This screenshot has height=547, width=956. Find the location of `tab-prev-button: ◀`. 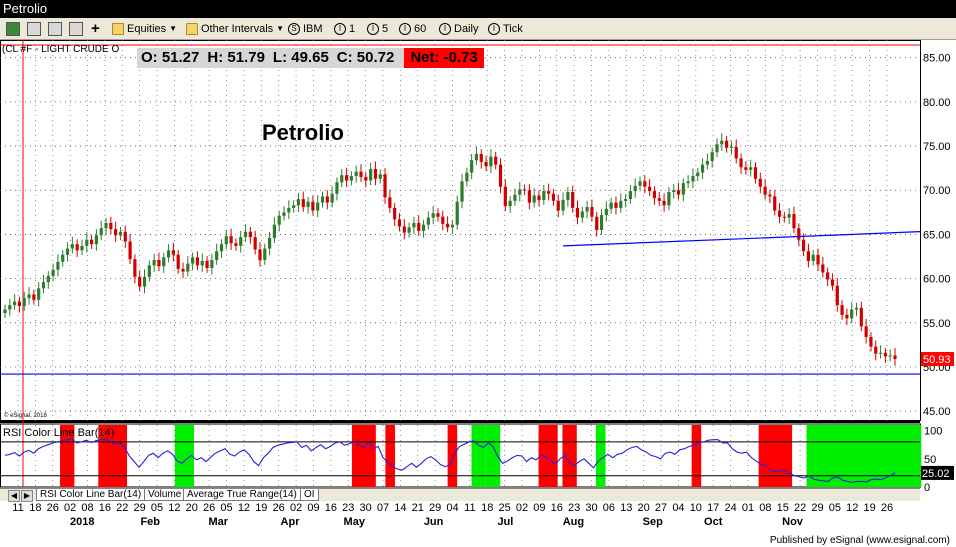

tab-prev-button: ◀ is located at coordinates (14, 496).